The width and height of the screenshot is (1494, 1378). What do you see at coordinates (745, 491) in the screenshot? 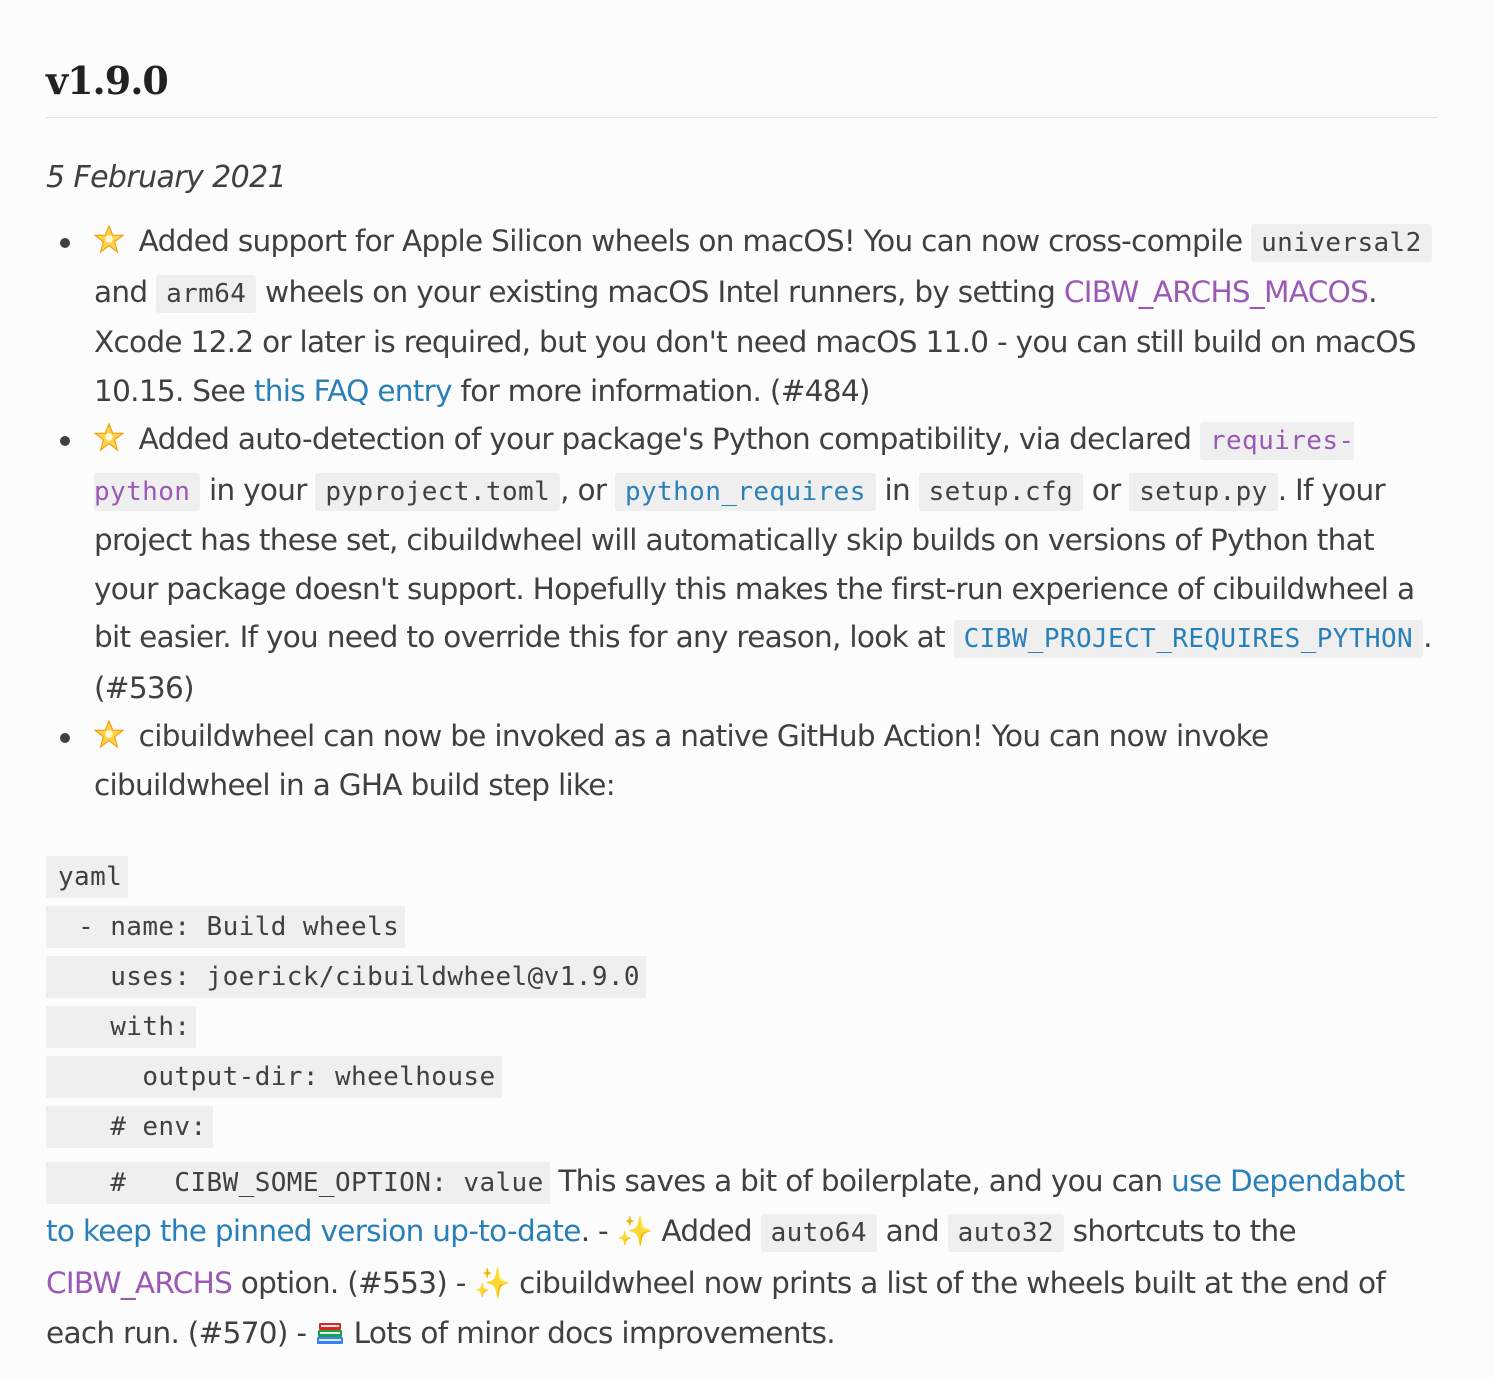
I see `link-python-requires: python_requires` at bounding box center [745, 491].